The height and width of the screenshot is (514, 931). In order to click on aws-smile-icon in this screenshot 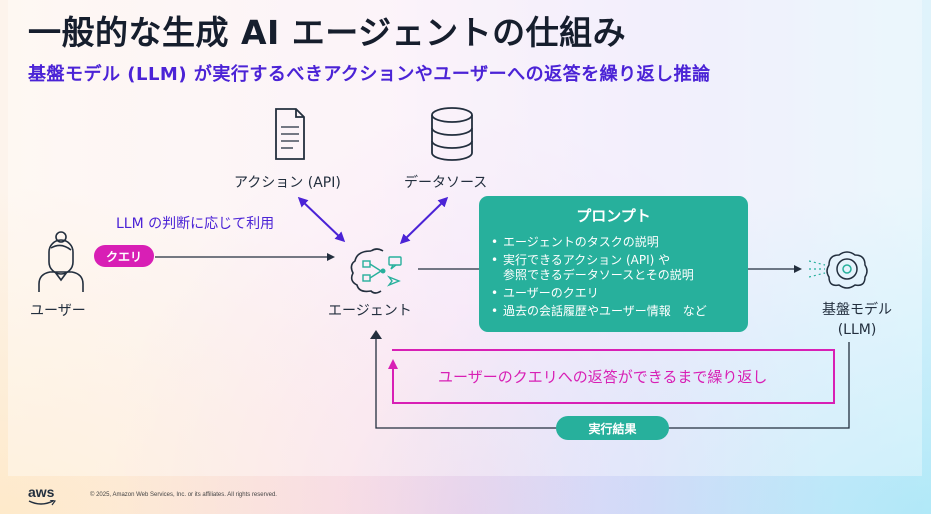, I will do `click(42, 503)`.